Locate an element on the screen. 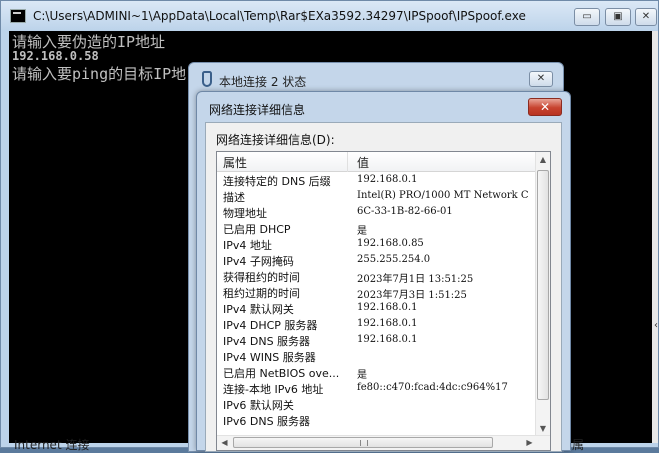 Image resolution: width=659 pixels, height=453 pixels. table-row: 物理地址 6C-33-1B-82-66-01 is located at coordinates (377, 212).